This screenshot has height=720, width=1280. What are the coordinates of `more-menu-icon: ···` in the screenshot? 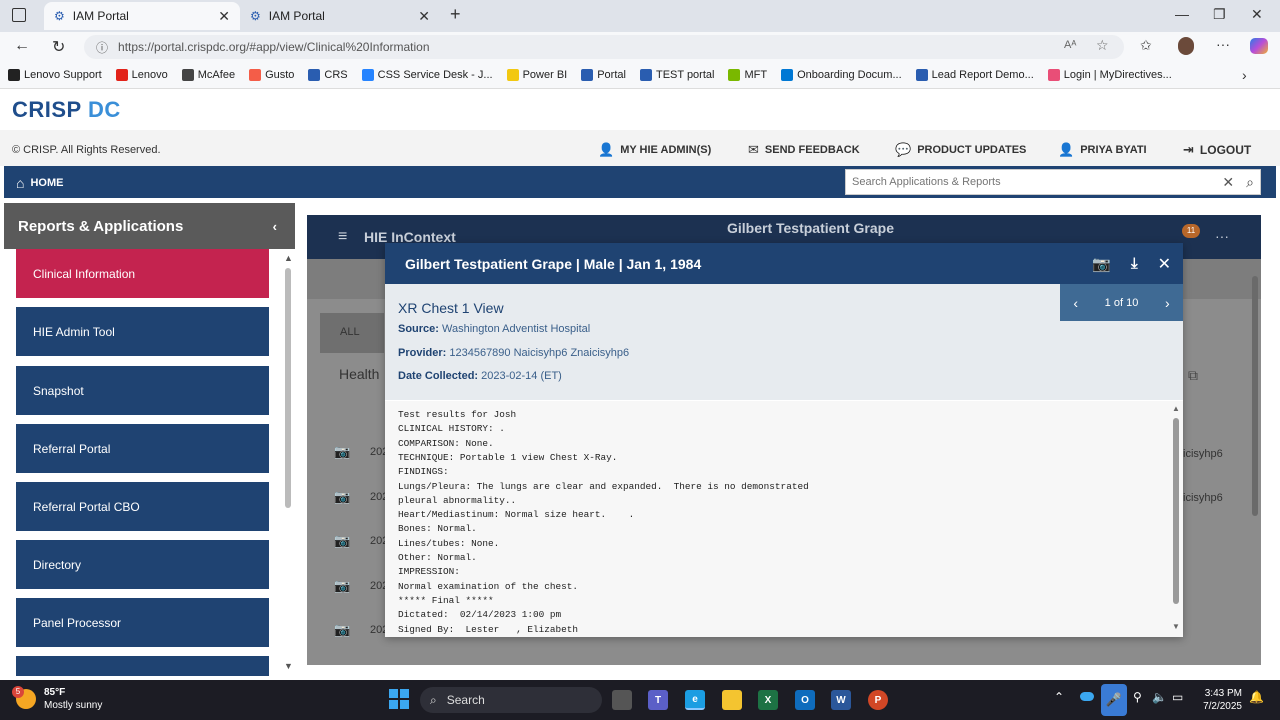 It's located at (1223, 44).